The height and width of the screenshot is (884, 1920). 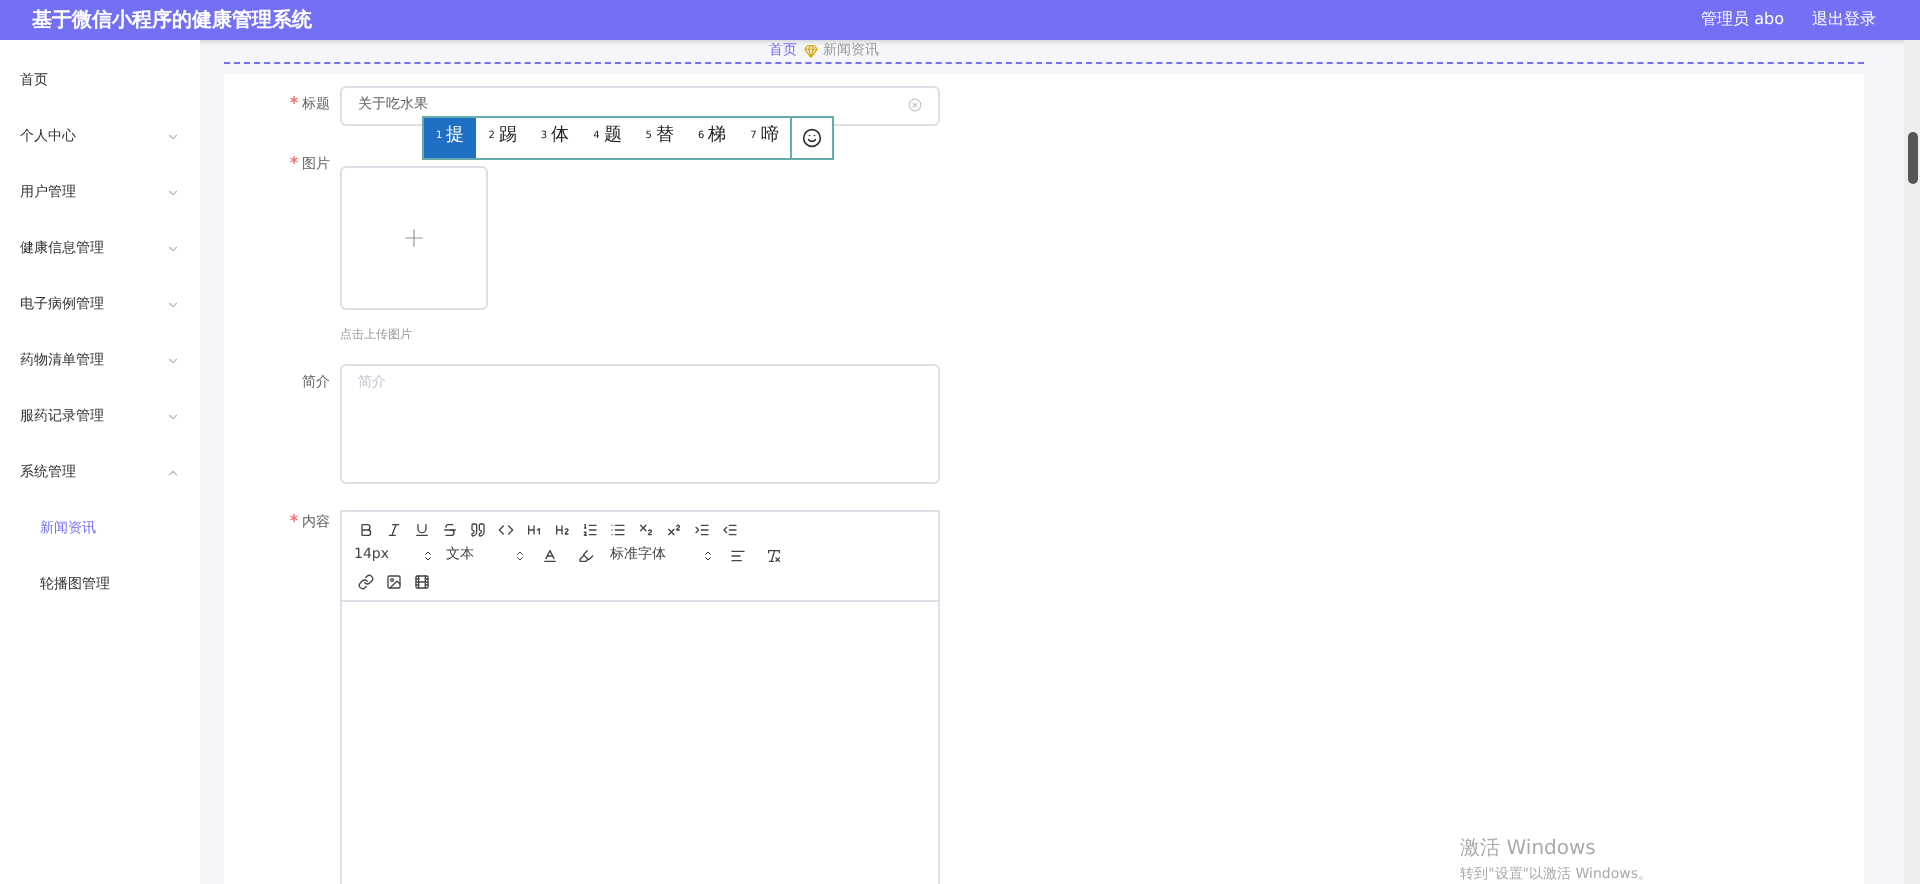 What do you see at coordinates (478, 529) in the screenshot?
I see `quote-icon` at bounding box center [478, 529].